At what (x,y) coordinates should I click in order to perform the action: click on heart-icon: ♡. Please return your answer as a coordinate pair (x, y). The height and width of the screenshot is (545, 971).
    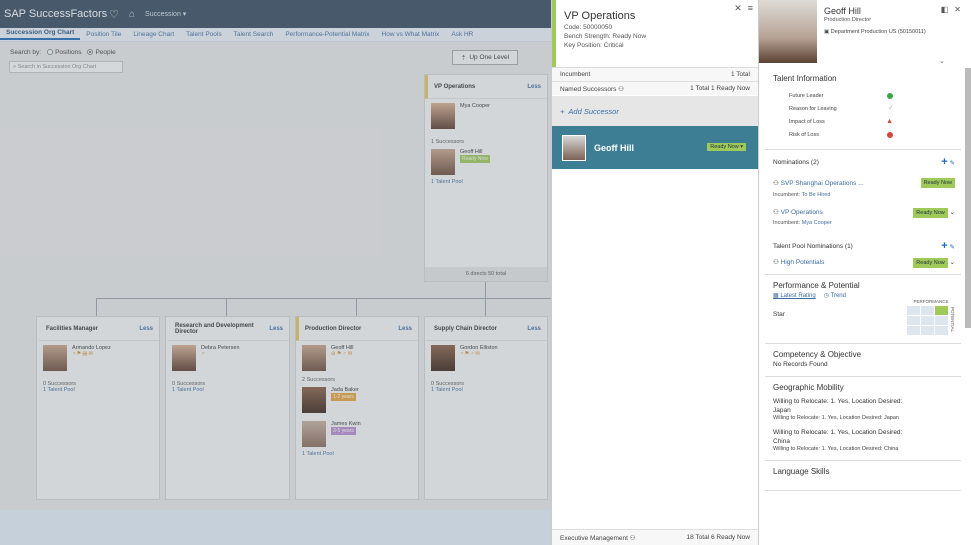
    Looking at the image, I should click on (114, 14).